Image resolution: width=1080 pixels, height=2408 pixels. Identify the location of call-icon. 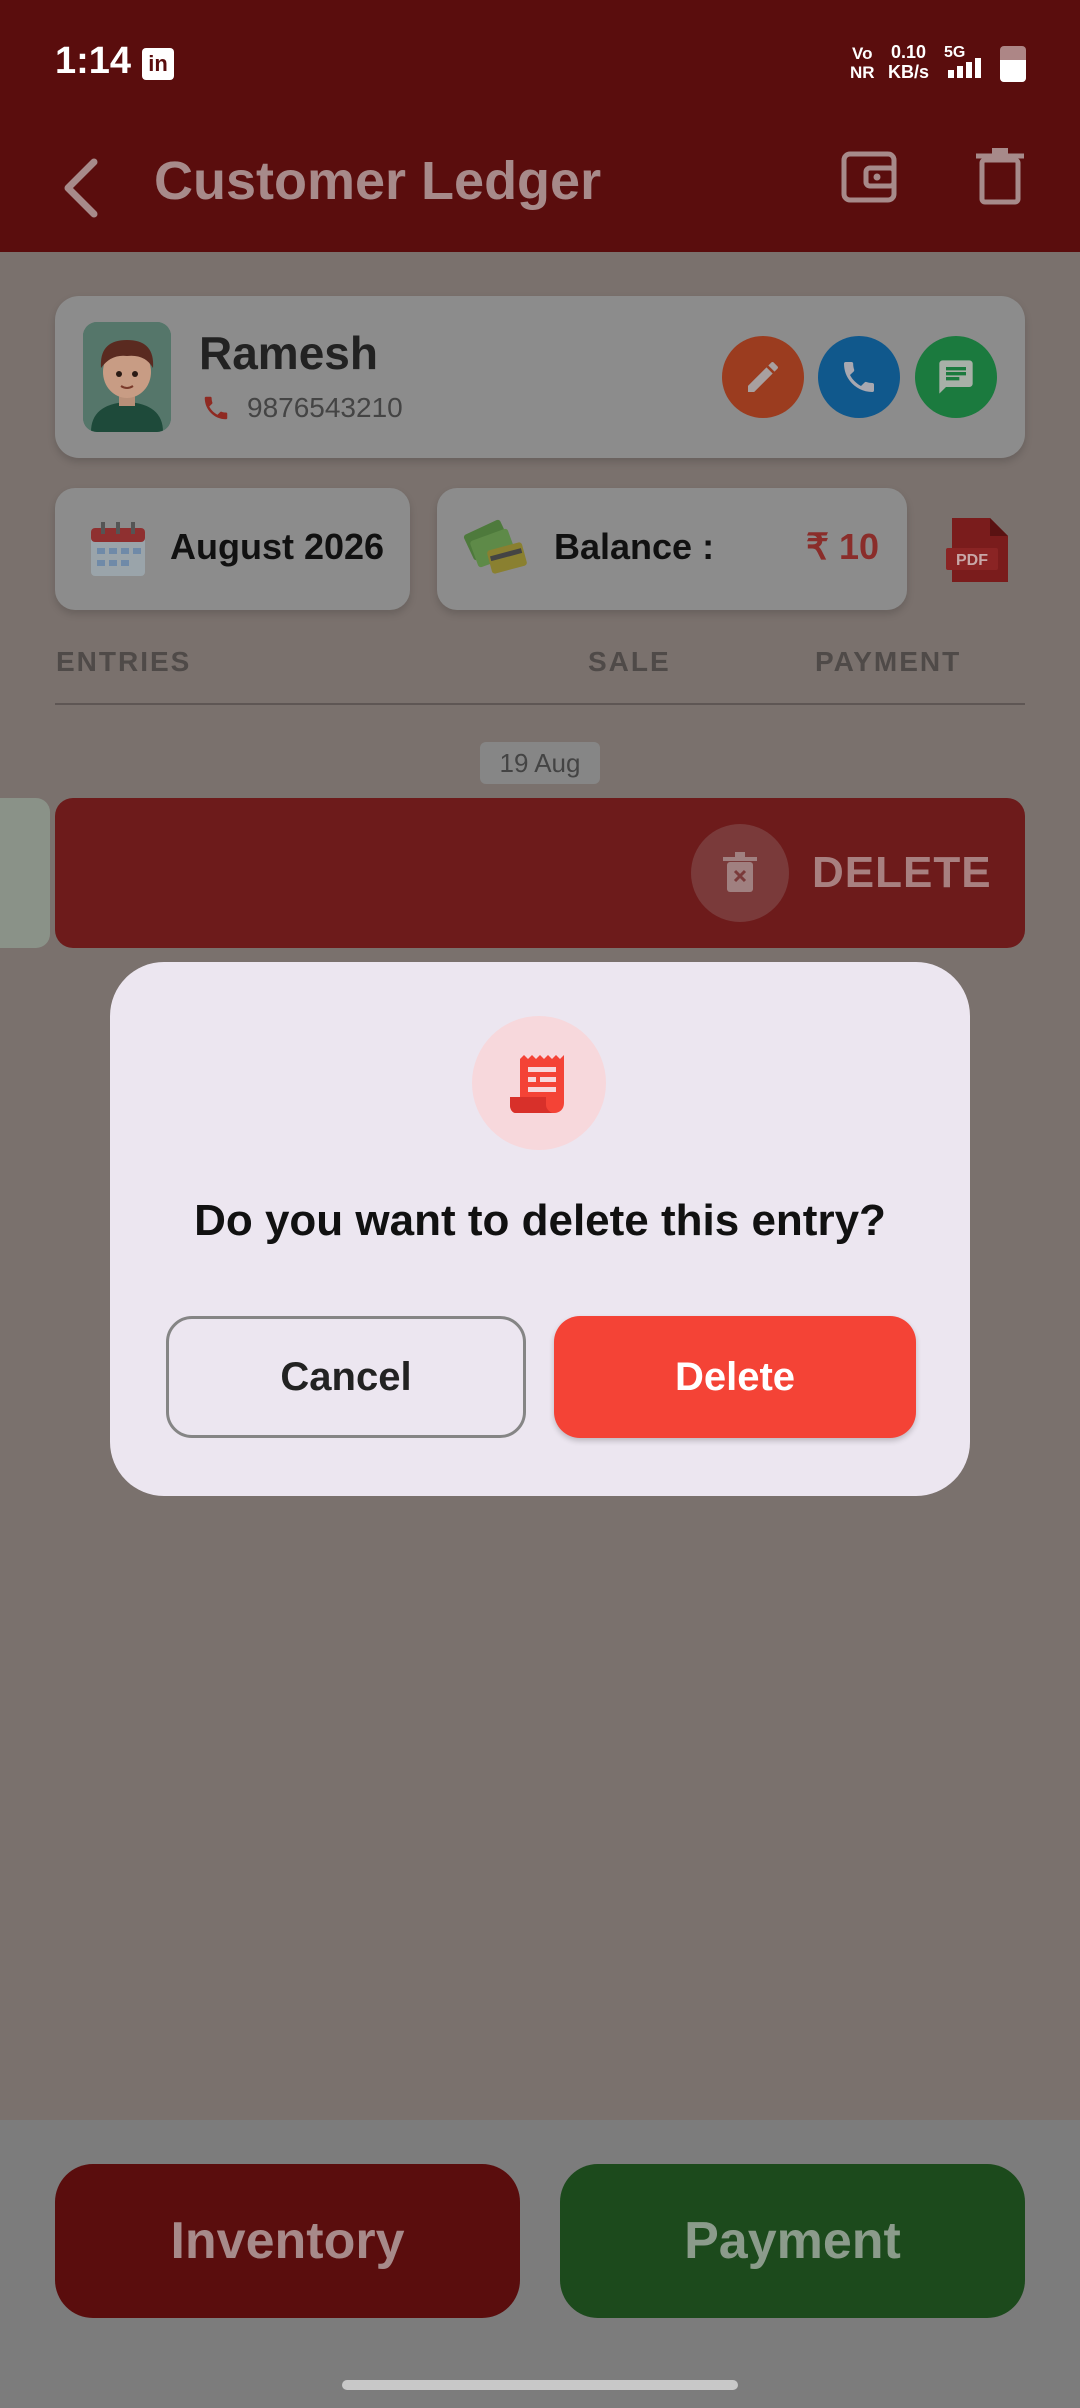
(859, 377).